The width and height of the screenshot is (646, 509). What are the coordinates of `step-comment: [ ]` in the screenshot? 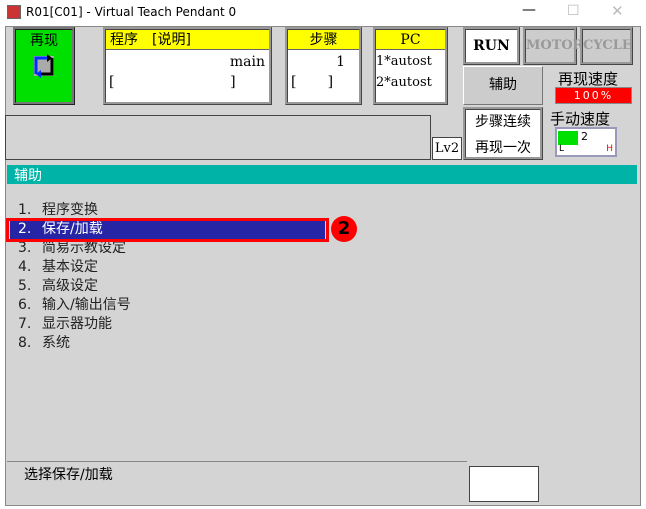 It's located at (312, 82).